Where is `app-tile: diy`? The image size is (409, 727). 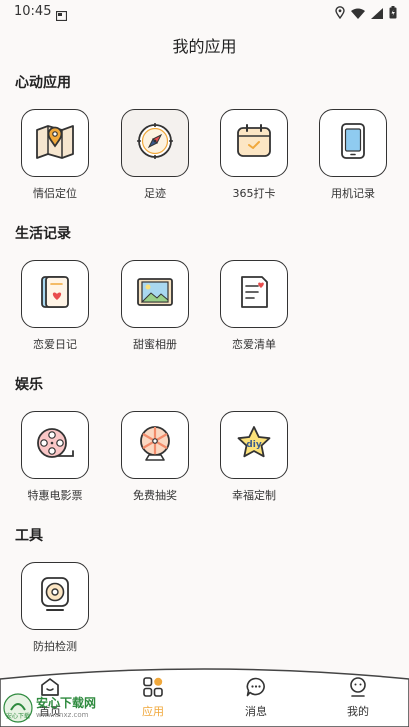
app-tile: diy is located at coordinates (254, 445).